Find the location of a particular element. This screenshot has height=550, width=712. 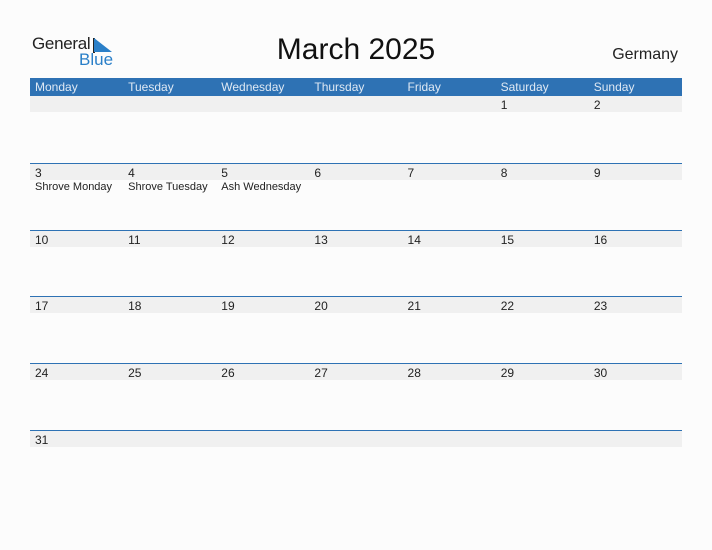

day-number: 21 is located at coordinates (414, 306).